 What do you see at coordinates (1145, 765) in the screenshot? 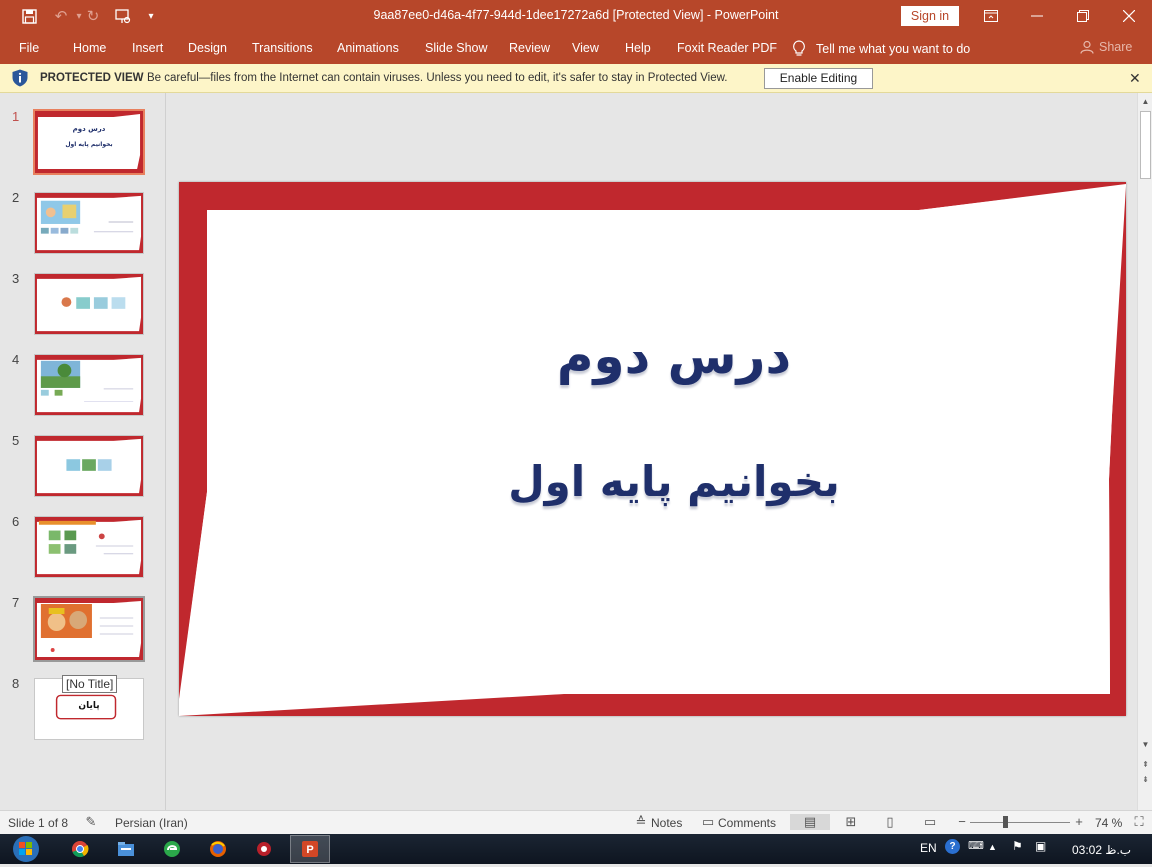
I see `previous-slide-icon: ⇞` at bounding box center [1145, 765].